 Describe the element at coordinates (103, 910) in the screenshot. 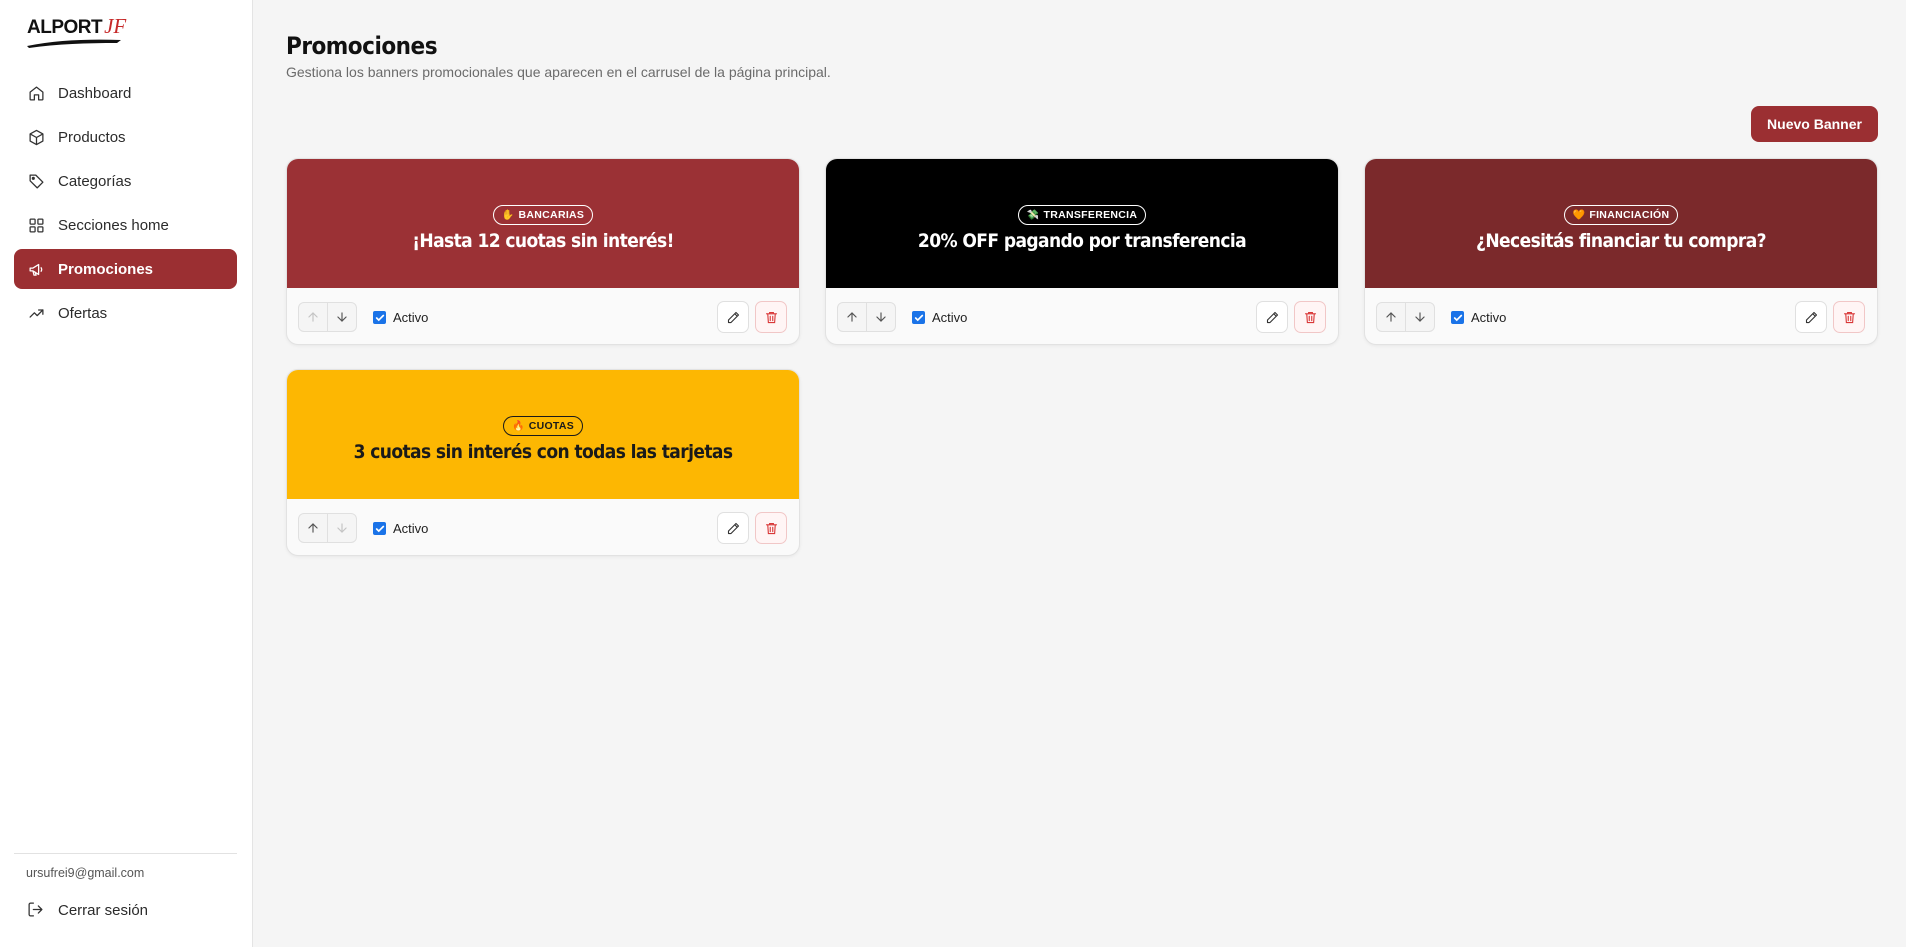

I see `logout-label: Cerrar sesión` at that location.